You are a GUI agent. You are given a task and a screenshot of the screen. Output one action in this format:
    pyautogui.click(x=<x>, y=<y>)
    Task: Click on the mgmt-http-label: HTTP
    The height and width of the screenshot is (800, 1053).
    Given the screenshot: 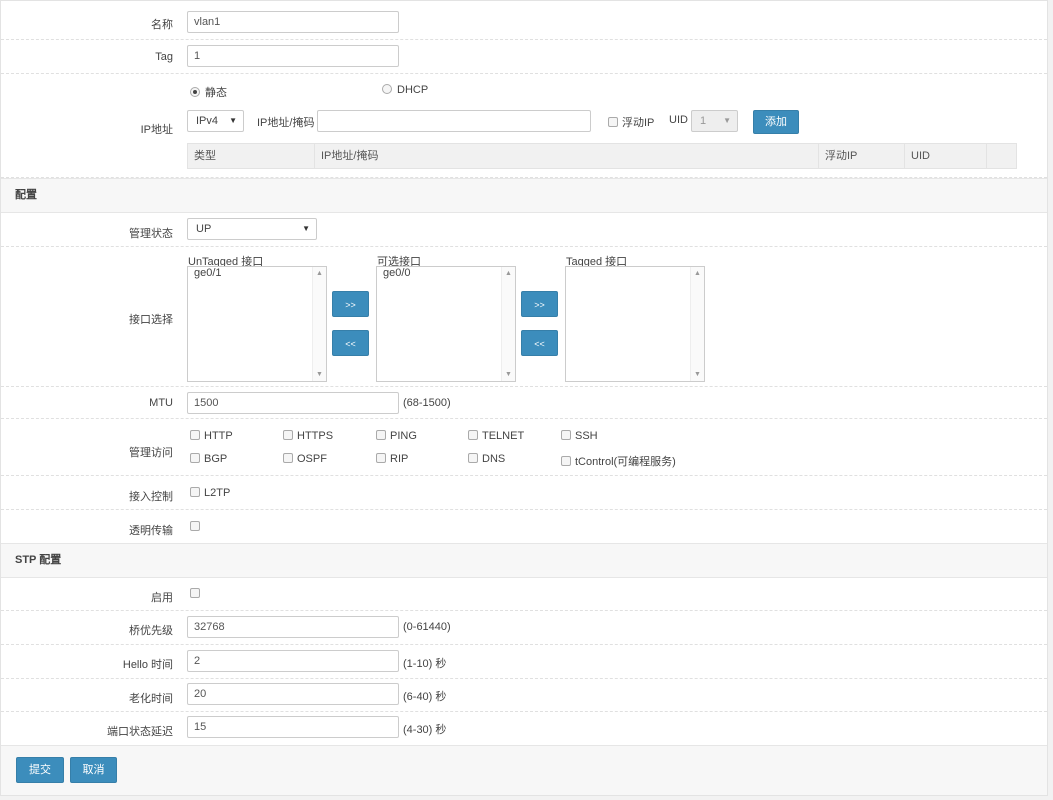 What is the action you would take?
    pyautogui.click(x=218, y=436)
    